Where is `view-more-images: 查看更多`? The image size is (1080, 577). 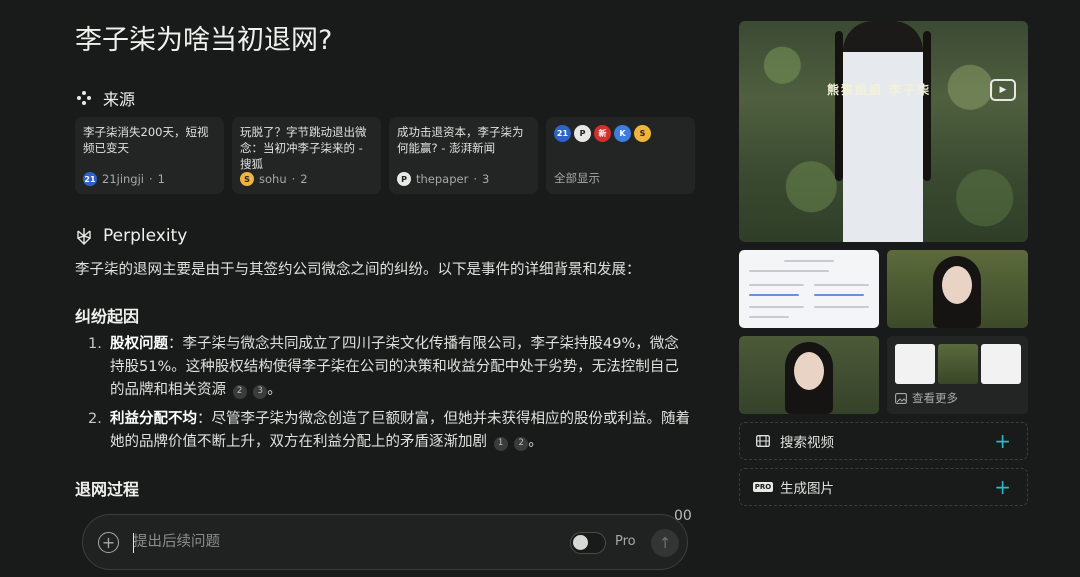
view-more-images: 查看更多 is located at coordinates (957, 375).